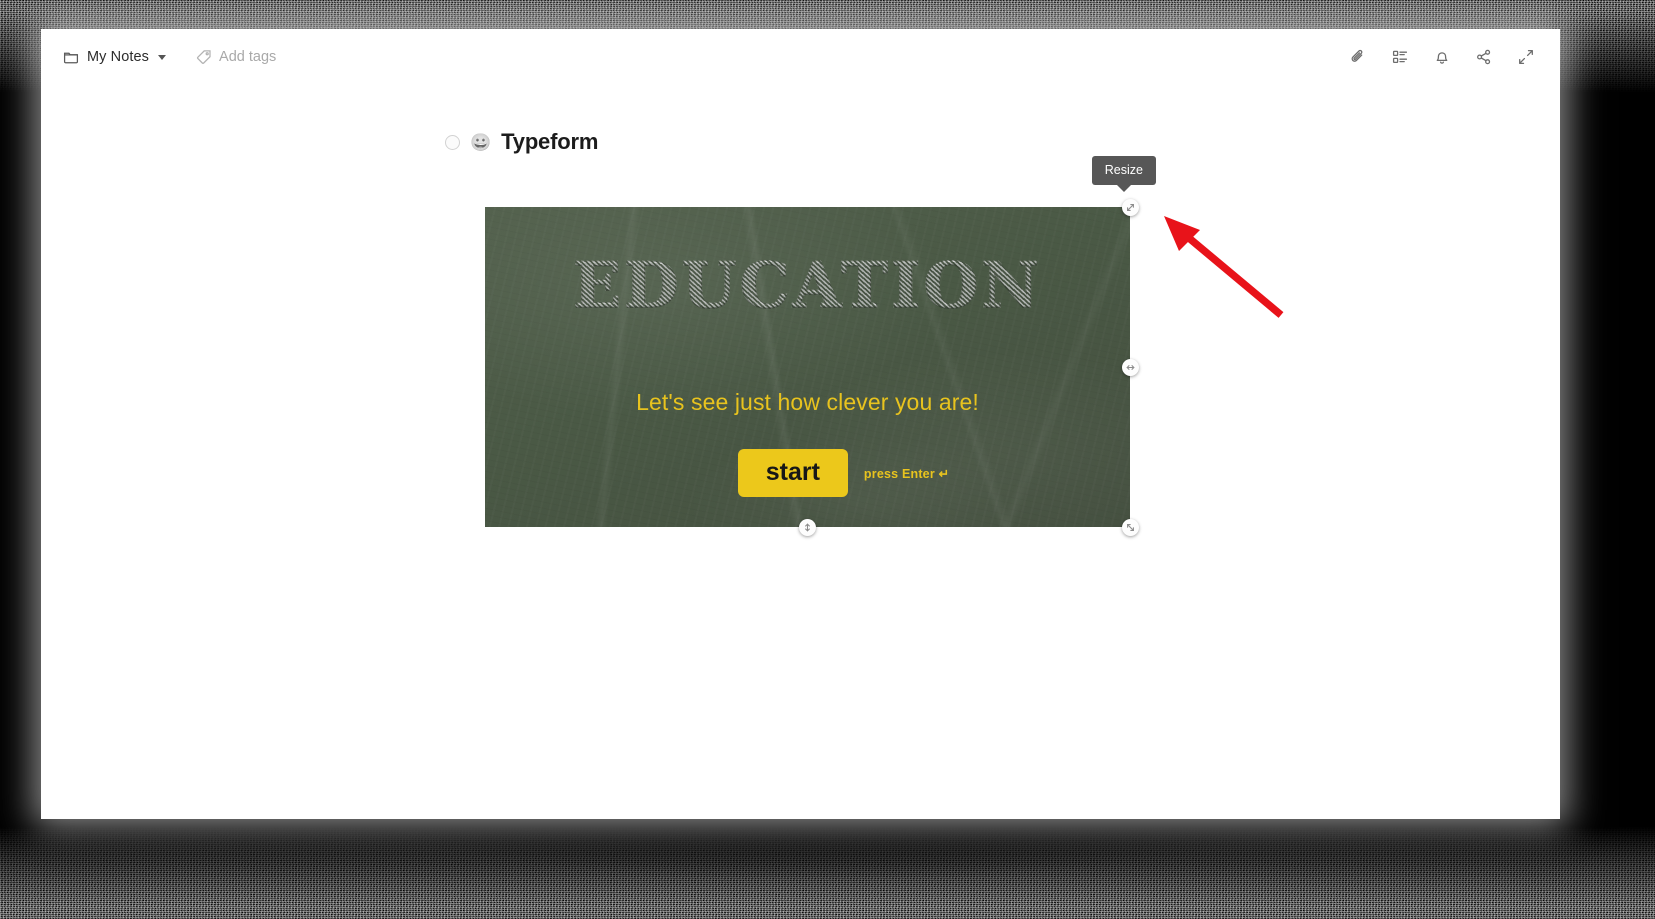  What do you see at coordinates (204, 57) in the screenshot?
I see `tag-icon` at bounding box center [204, 57].